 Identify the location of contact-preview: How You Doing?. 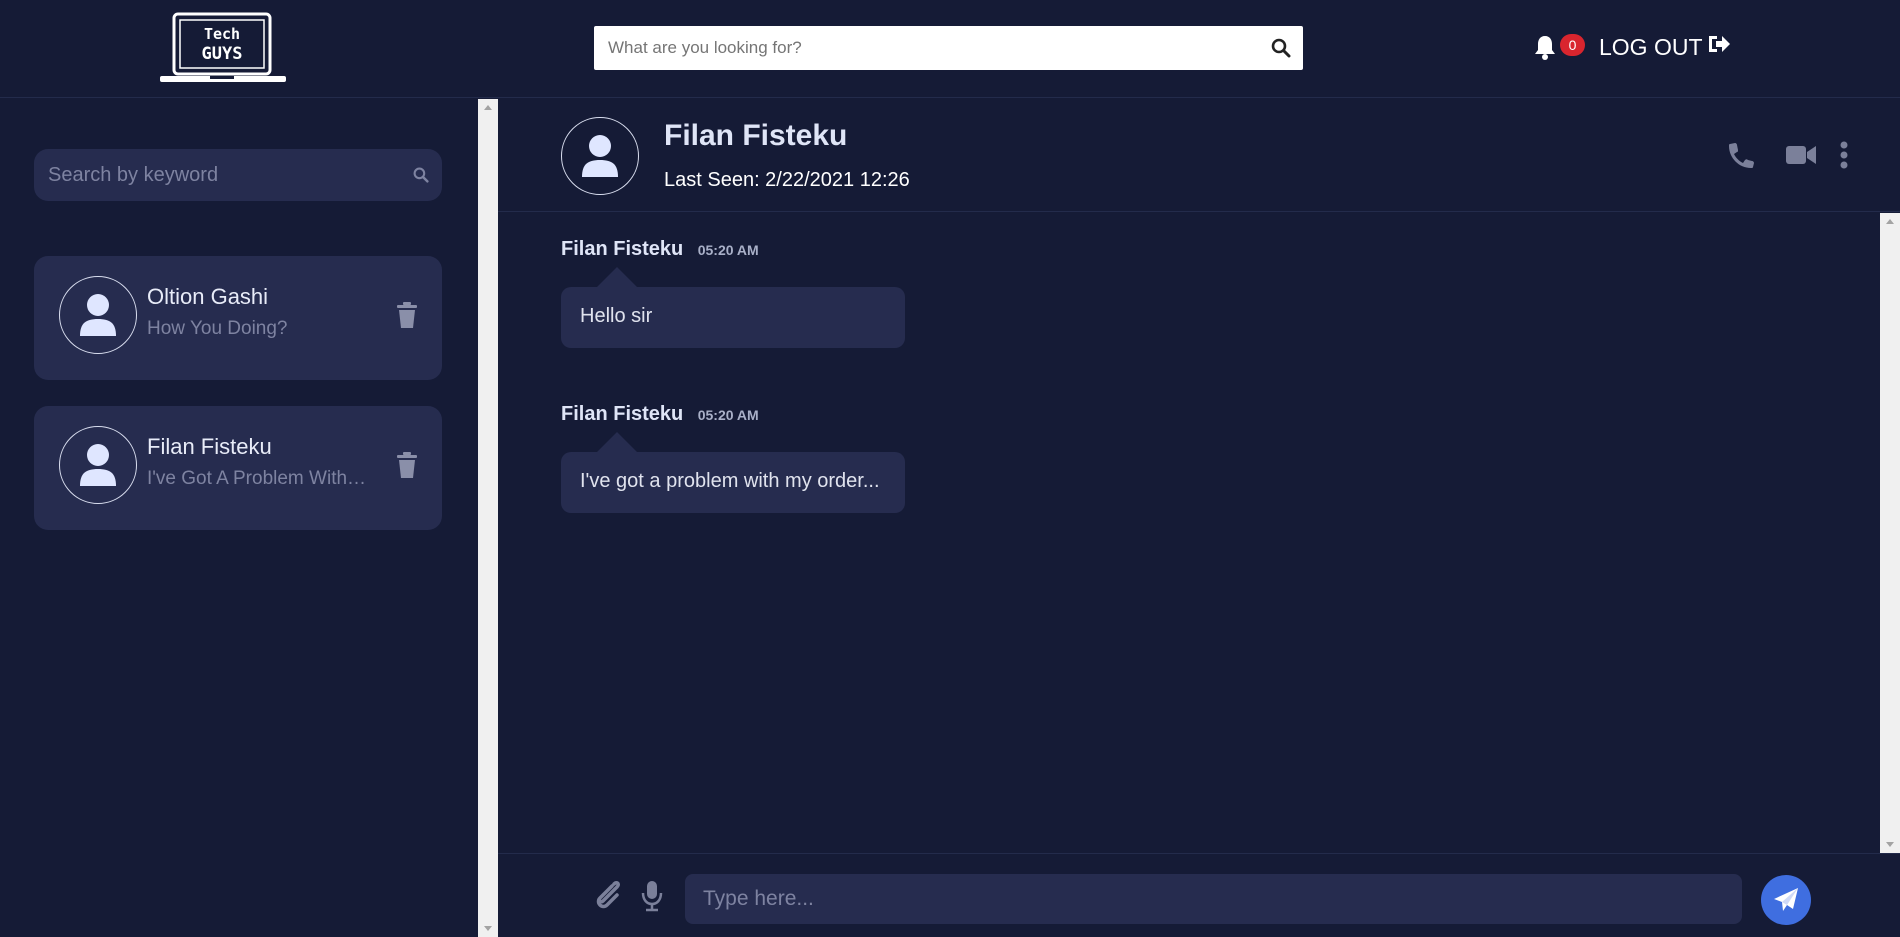
(217, 328).